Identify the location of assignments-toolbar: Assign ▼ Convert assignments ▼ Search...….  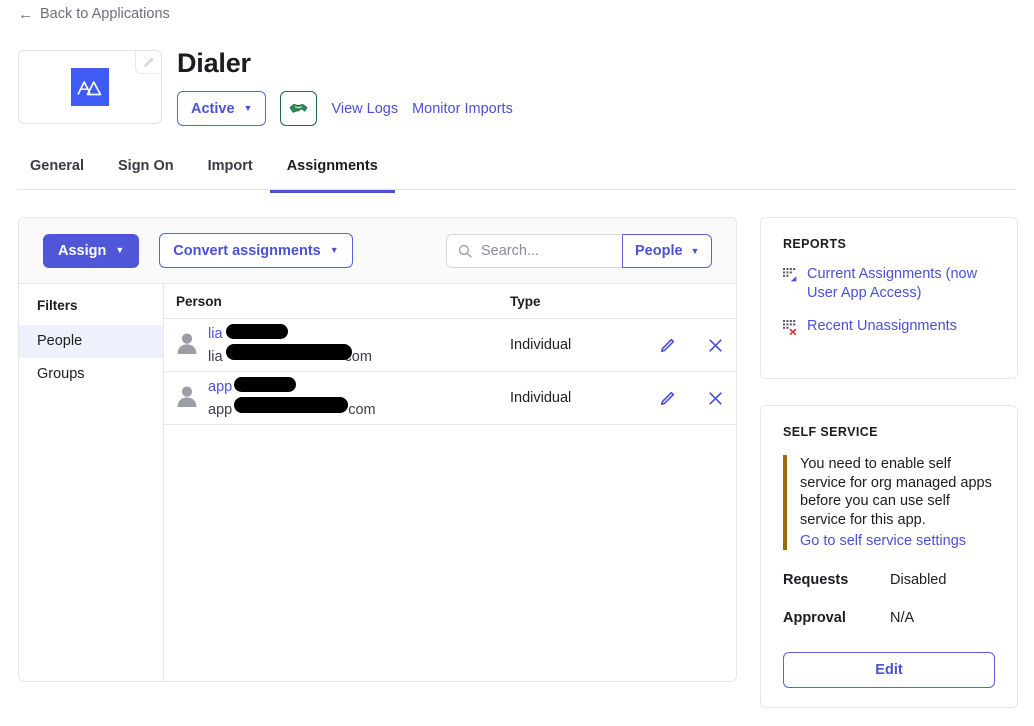
(377, 251).